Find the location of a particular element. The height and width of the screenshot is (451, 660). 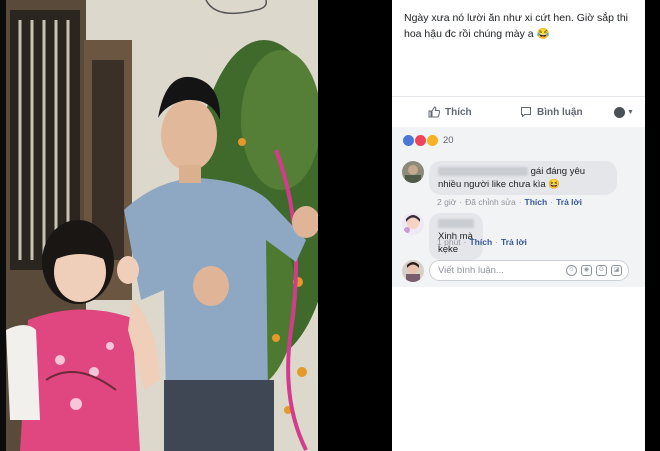

gif-icon: G is located at coordinates (601, 270).